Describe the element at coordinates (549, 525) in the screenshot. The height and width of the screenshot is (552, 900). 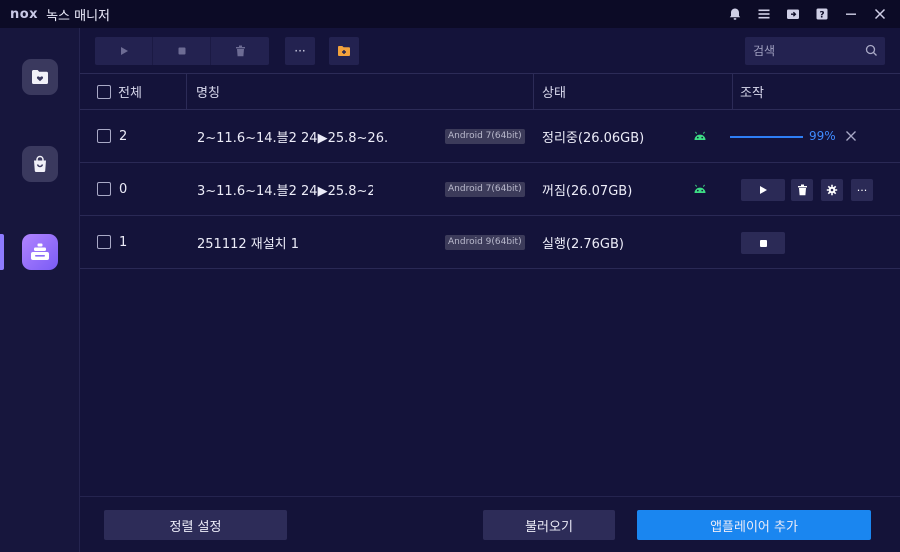
I see `import-button: 불러오기` at that location.